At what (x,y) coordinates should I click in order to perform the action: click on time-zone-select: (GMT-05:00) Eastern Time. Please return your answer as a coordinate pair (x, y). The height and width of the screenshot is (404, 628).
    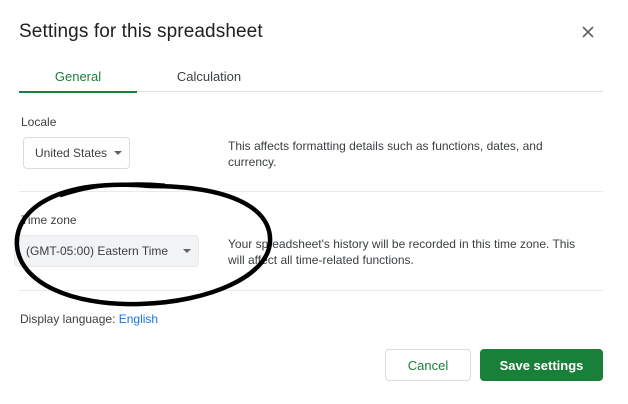
    Looking at the image, I should click on (106, 251).